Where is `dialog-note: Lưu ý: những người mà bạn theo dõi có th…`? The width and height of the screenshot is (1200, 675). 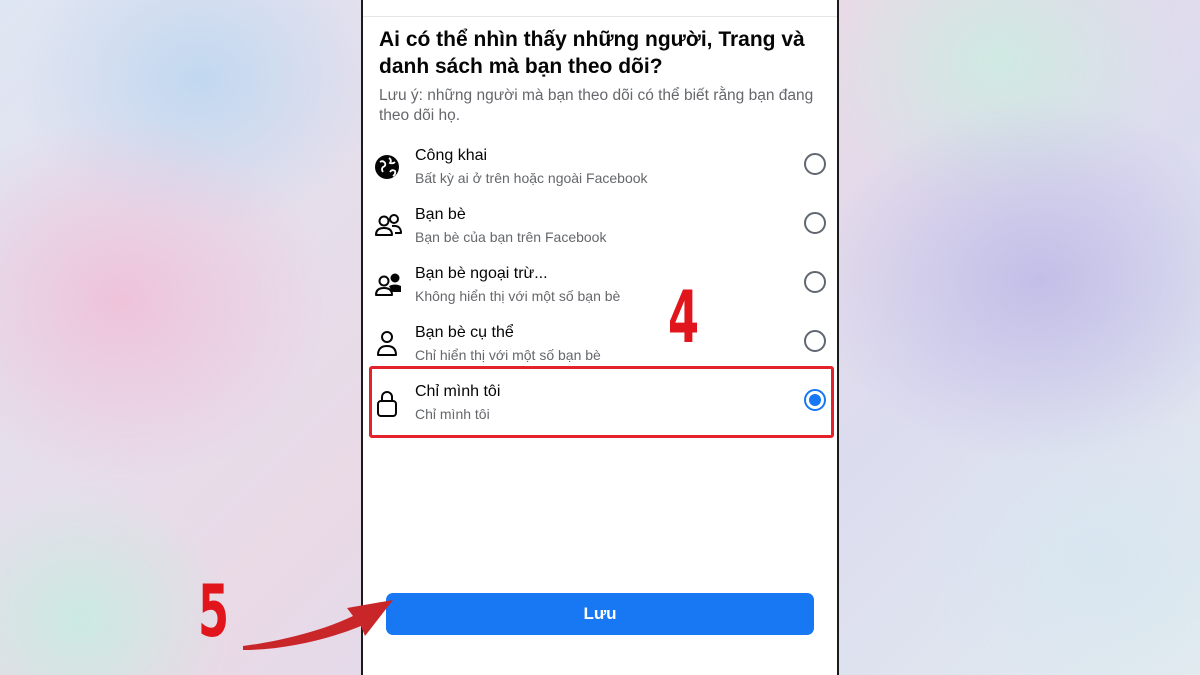
dialog-note: Lưu ý: những người mà bạn theo dõi có th… is located at coordinates (596, 105).